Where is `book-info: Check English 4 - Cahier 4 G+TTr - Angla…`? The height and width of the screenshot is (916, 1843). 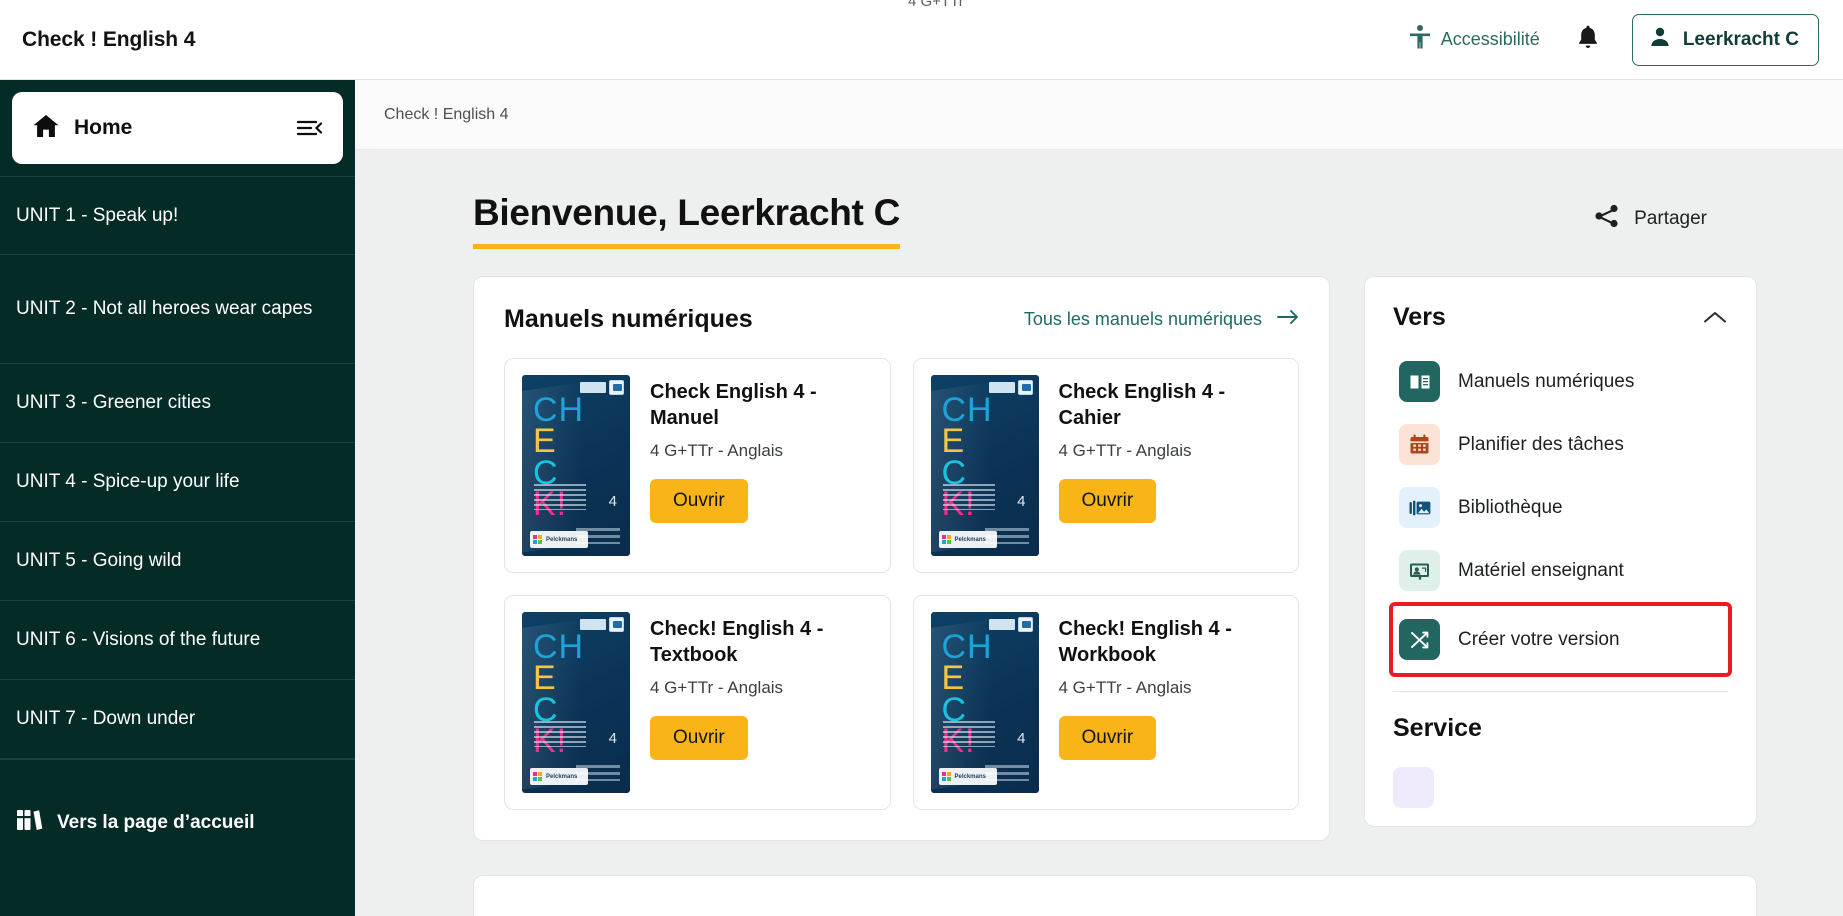
book-info: Check English 4 - Cahier 4 G+TTr - Angla… is located at coordinates (1163, 465).